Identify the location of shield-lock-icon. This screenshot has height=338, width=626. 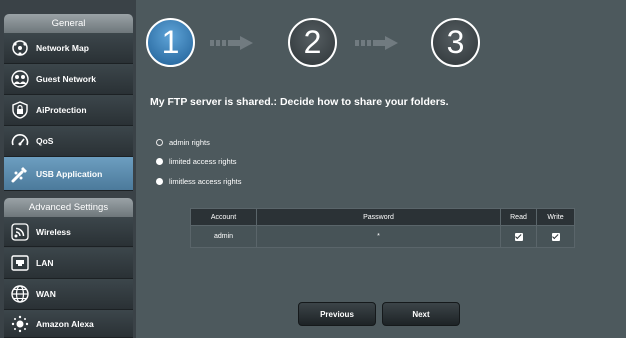
(20, 110).